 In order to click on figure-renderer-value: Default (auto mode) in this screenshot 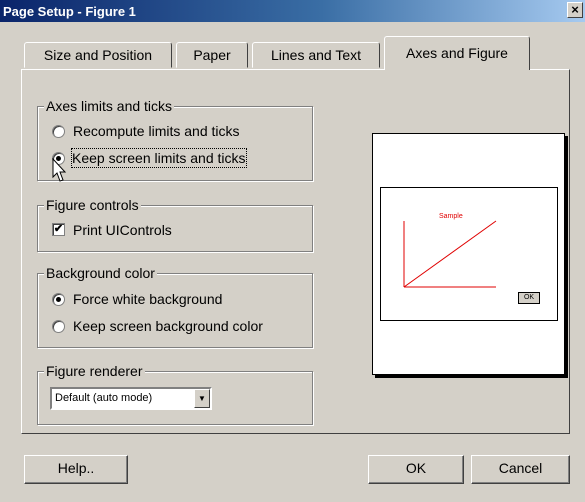, I will do `click(104, 398)`.